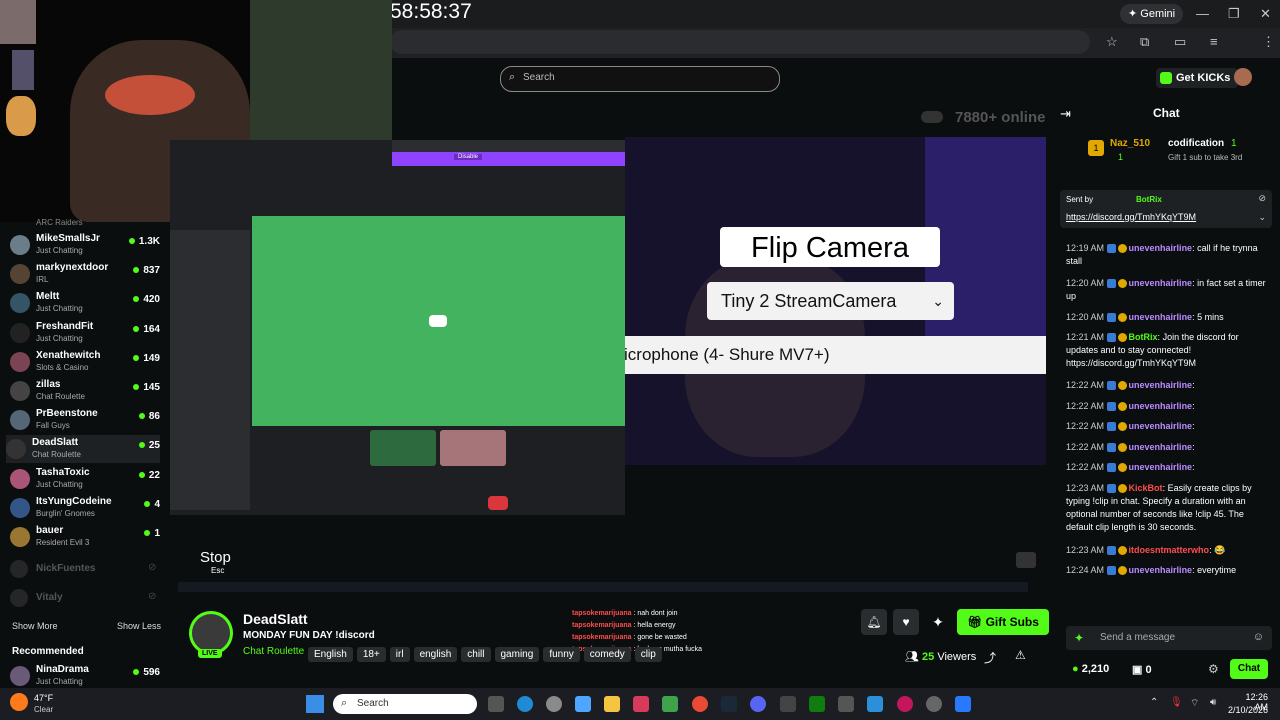 Image resolution: width=1280 pixels, height=720 pixels. I want to click on chat-settings-gear-icon: ⚙, so click(1213, 669).